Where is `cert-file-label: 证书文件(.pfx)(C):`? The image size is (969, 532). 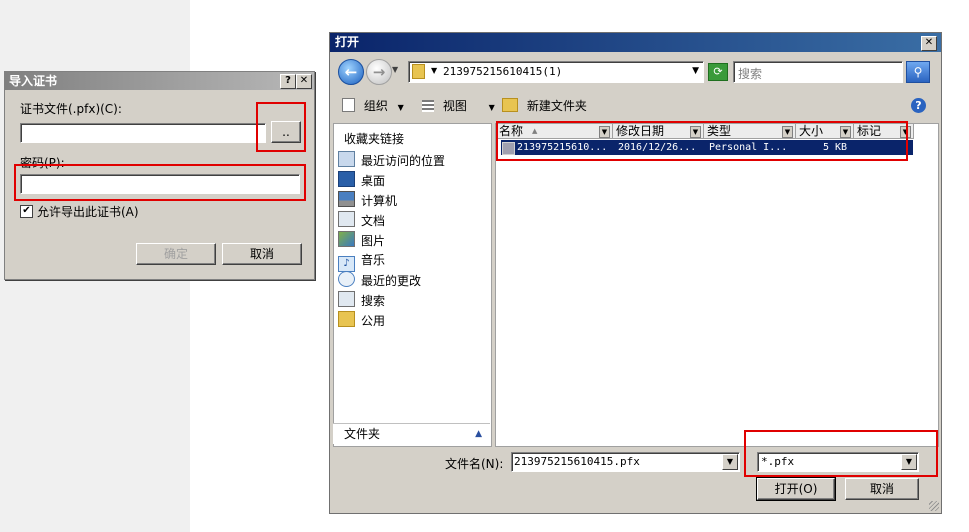 cert-file-label: 证书文件(.pfx)(C): is located at coordinates (71, 109).